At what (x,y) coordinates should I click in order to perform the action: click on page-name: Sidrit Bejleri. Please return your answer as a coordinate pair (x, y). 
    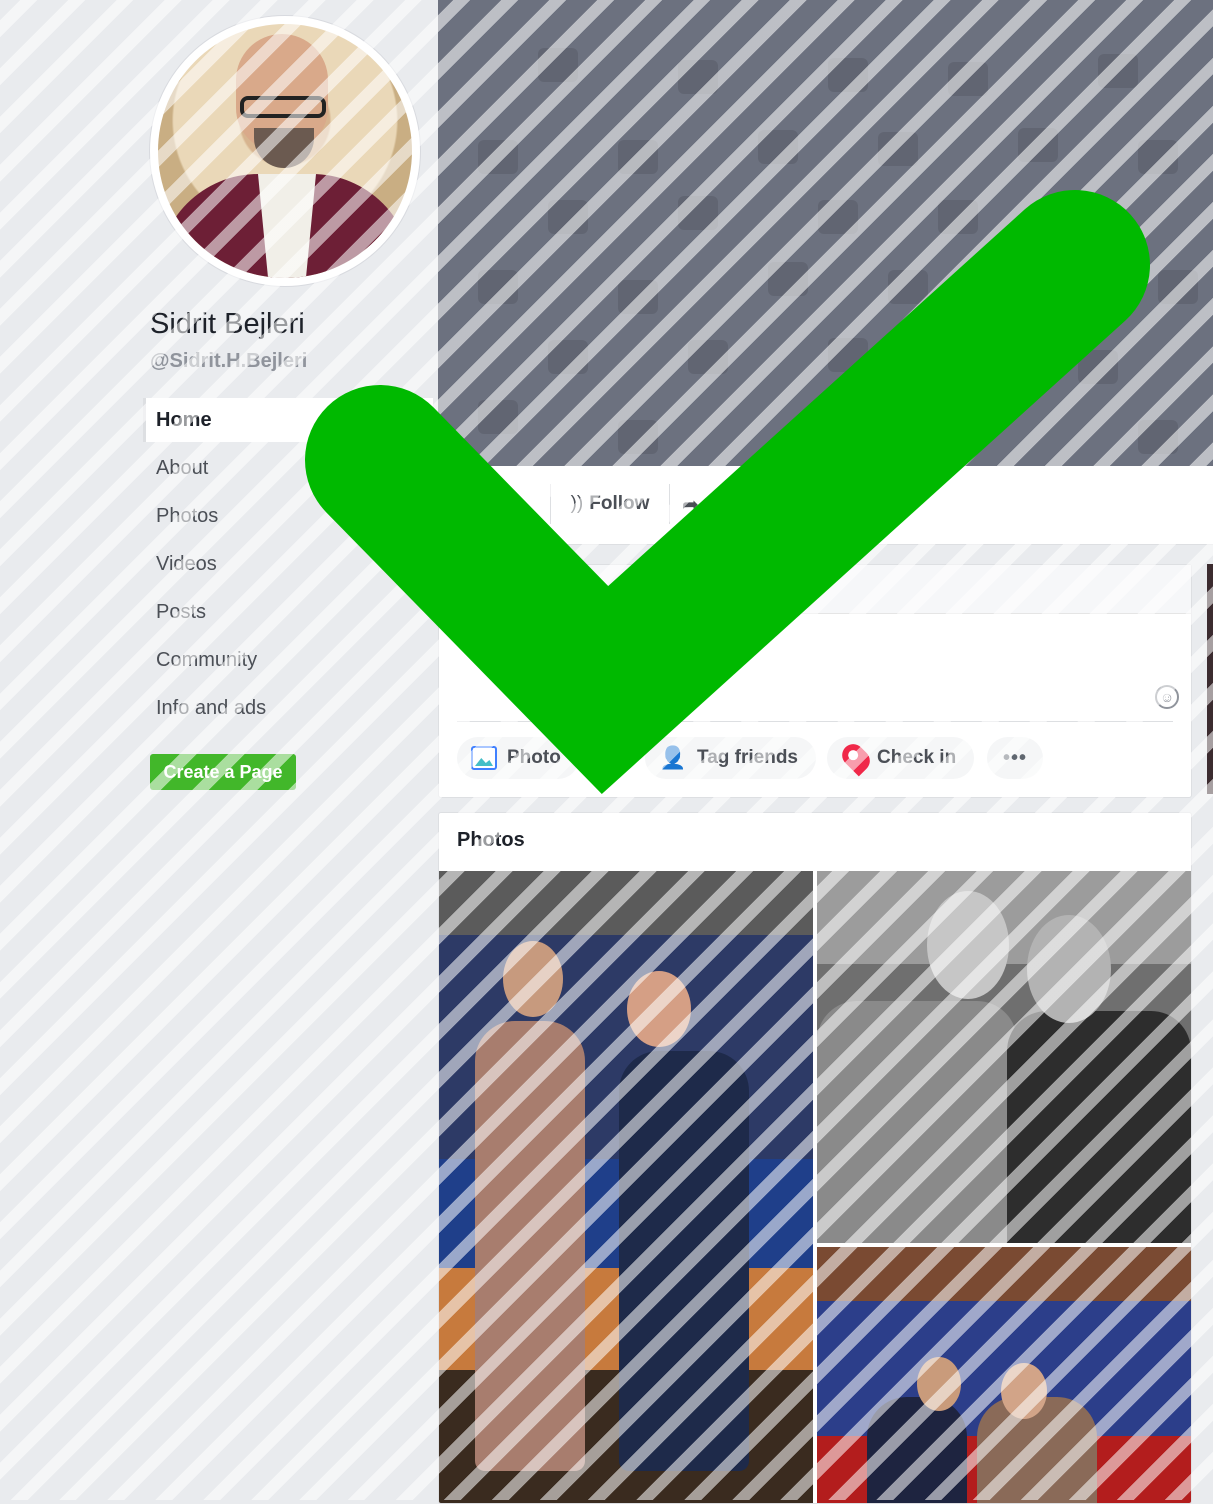
    Looking at the image, I should click on (227, 324).